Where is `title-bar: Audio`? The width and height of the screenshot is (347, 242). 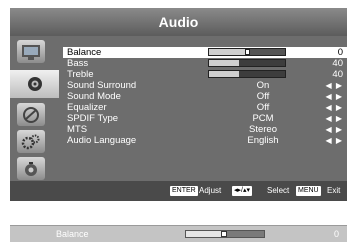 title-bar: Audio is located at coordinates (178, 22).